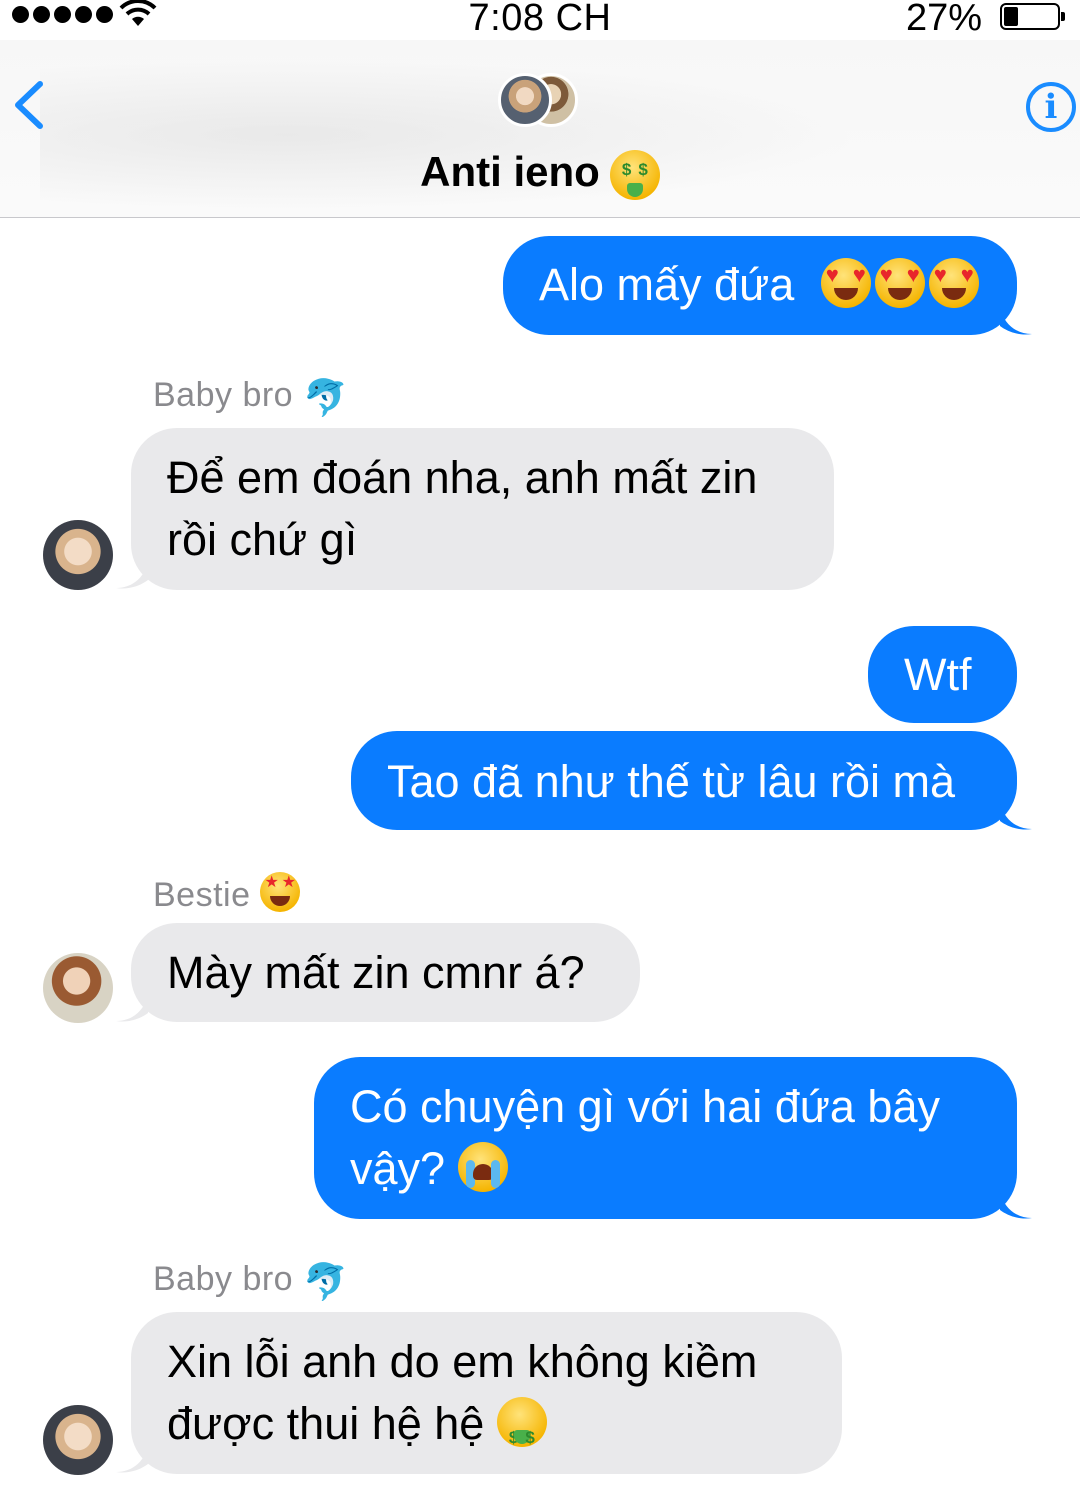  Describe the element at coordinates (28, 105) in the screenshot. I see `chevron-left-icon` at that location.